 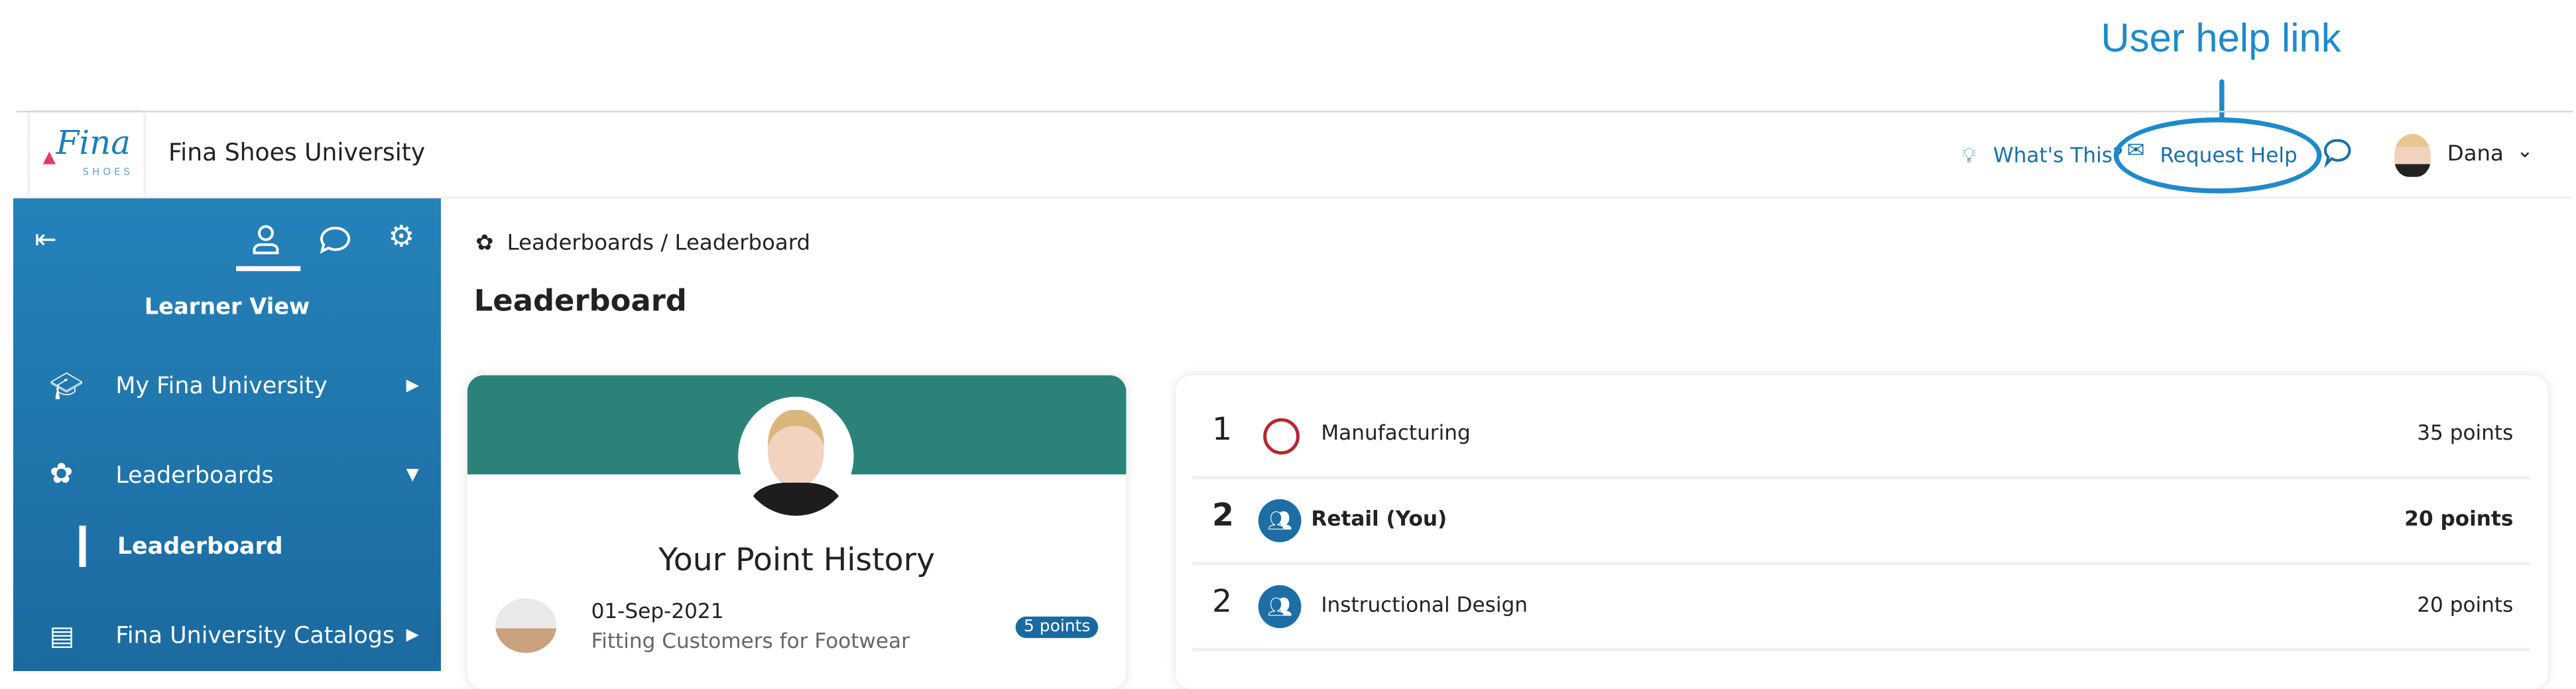 What do you see at coordinates (45, 239) in the screenshot?
I see `collapse-sidebar-icon: ⇤` at bounding box center [45, 239].